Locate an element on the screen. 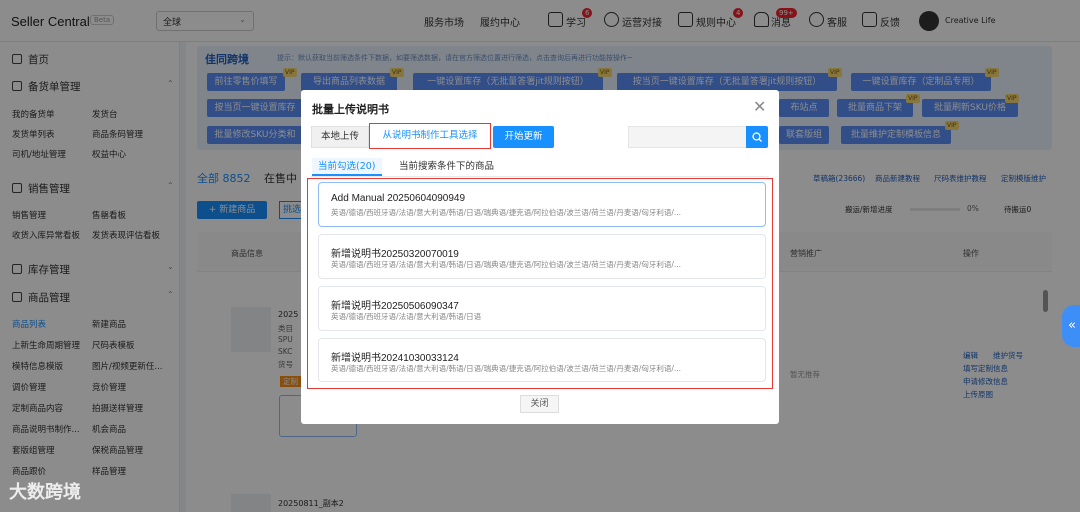  manual-title: 新增说明书20250506090347 is located at coordinates (395, 306).